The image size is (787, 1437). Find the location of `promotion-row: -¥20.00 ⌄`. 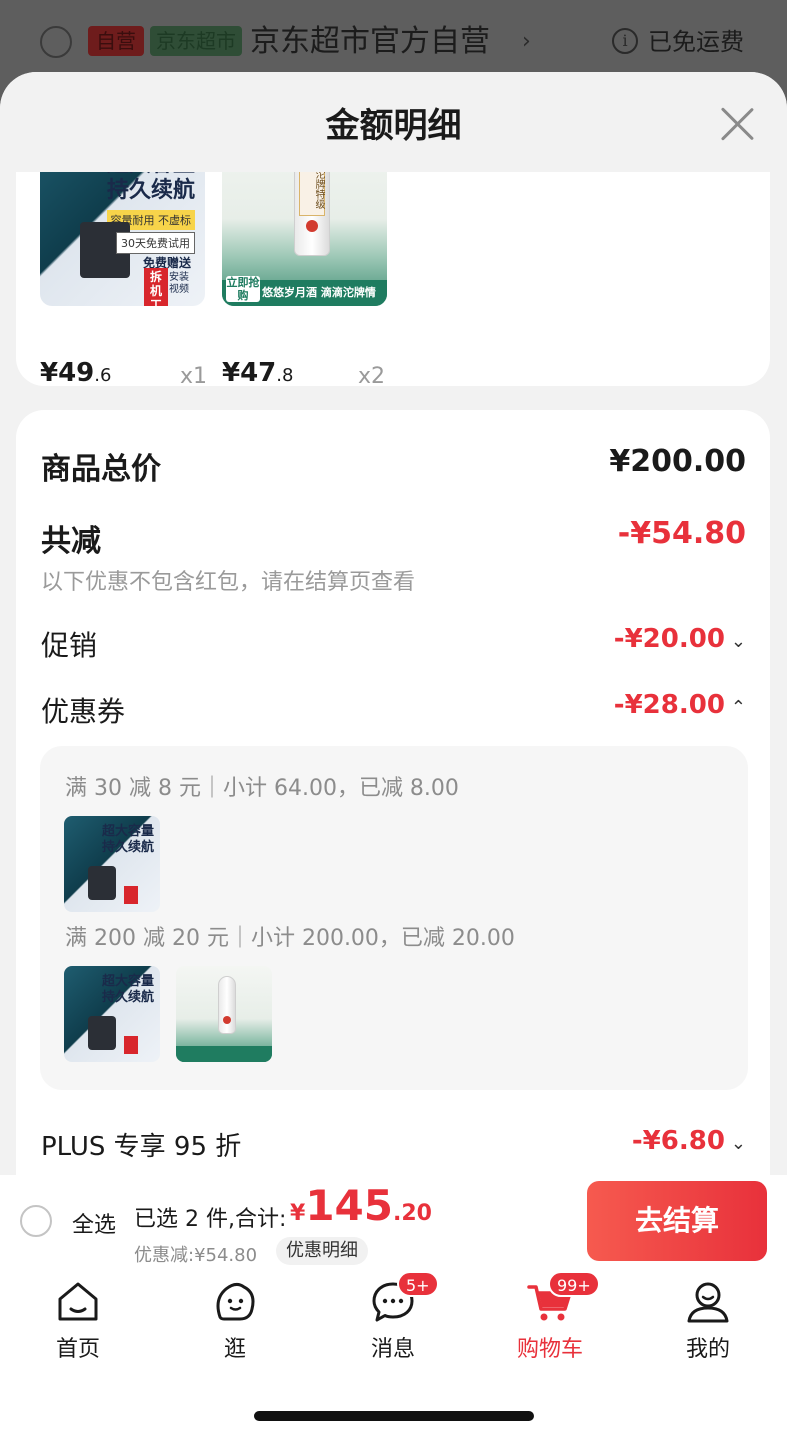

promotion-row: -¥20.00 ⌄ is located at coordinates (680, 639).